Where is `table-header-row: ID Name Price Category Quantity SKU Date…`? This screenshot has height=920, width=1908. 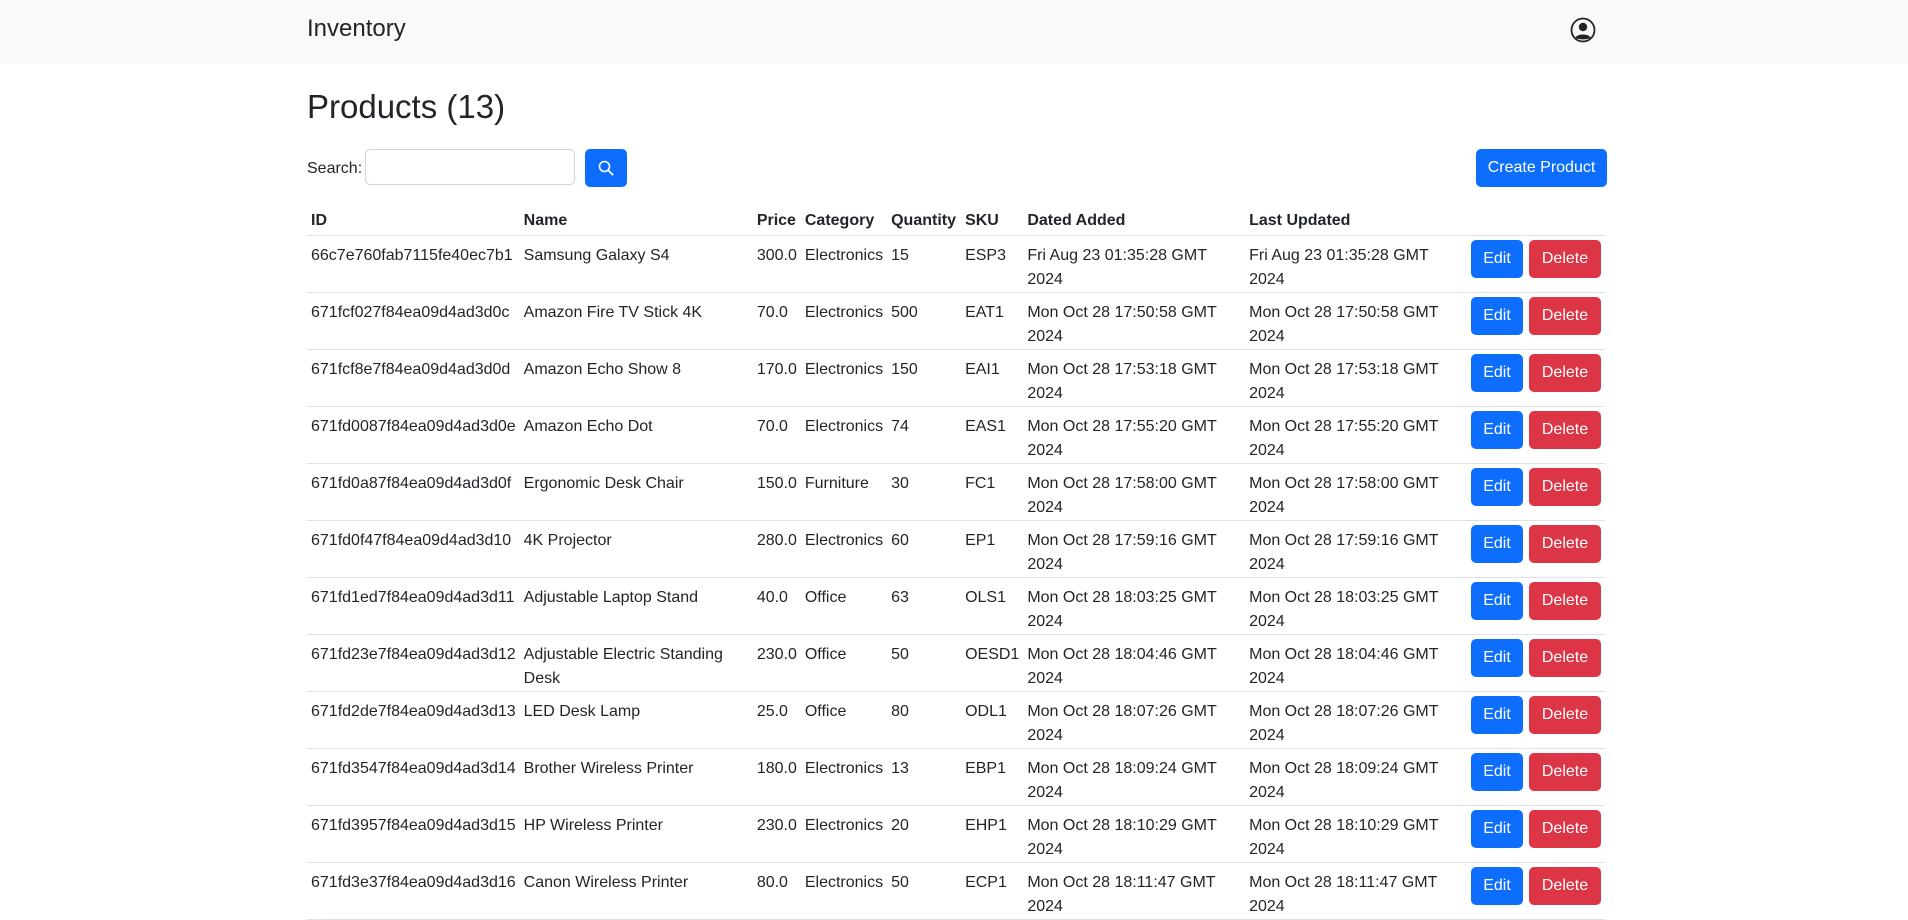 table-header-row: ID Name Price Category Quantity SKU Date… is located at coordinates (956, 219).